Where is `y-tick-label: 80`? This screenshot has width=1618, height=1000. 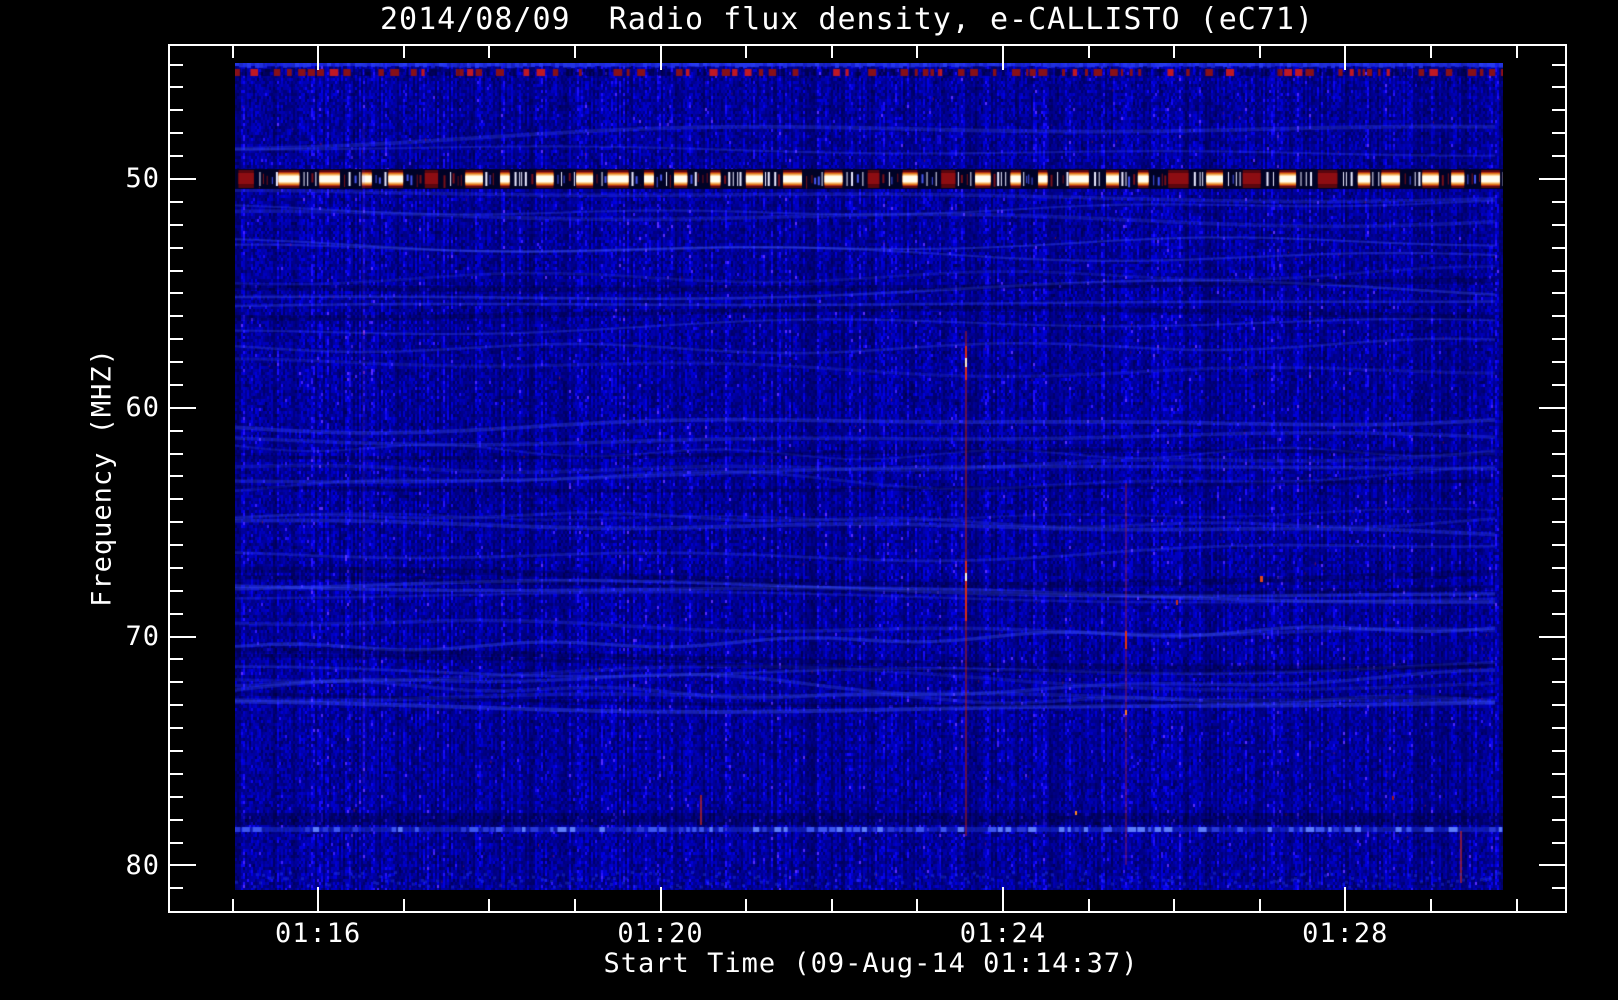
y-tick-label: 80 is located at coordinates (142, 865).